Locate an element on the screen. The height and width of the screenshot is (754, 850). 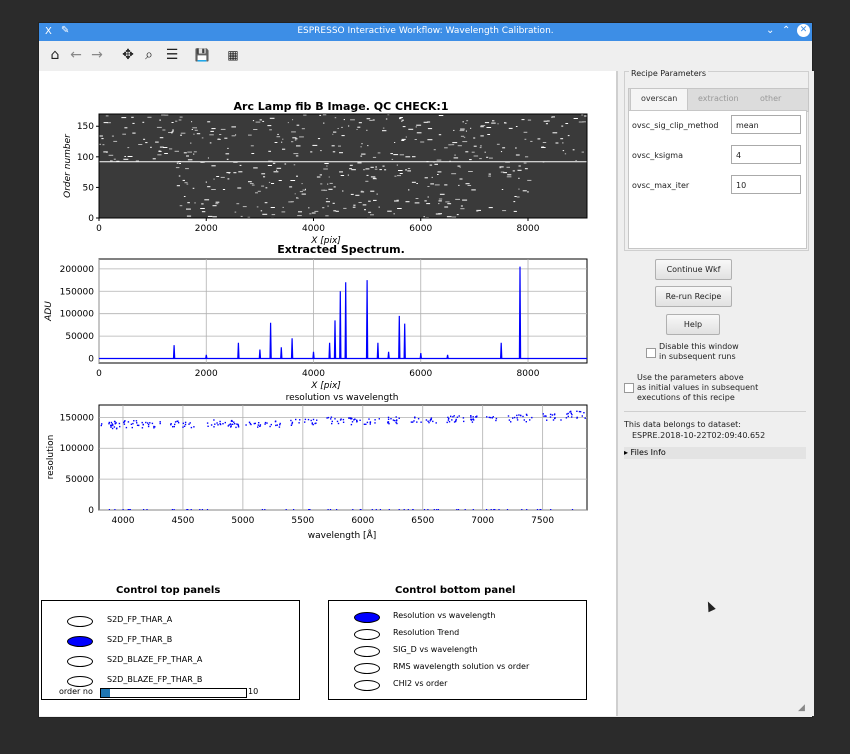
use-parameters-checkbox is located at coordinates (629, 388).